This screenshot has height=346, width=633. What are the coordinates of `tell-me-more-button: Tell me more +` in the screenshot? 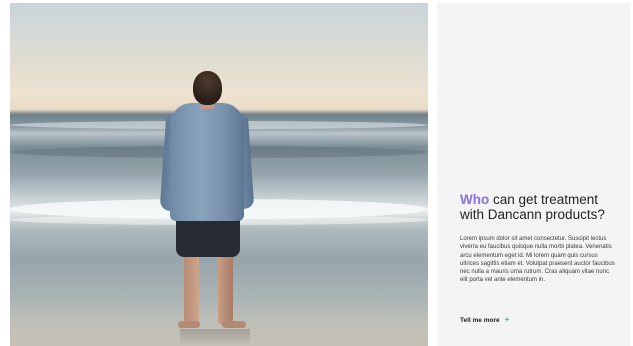 It's located at (484, 320).